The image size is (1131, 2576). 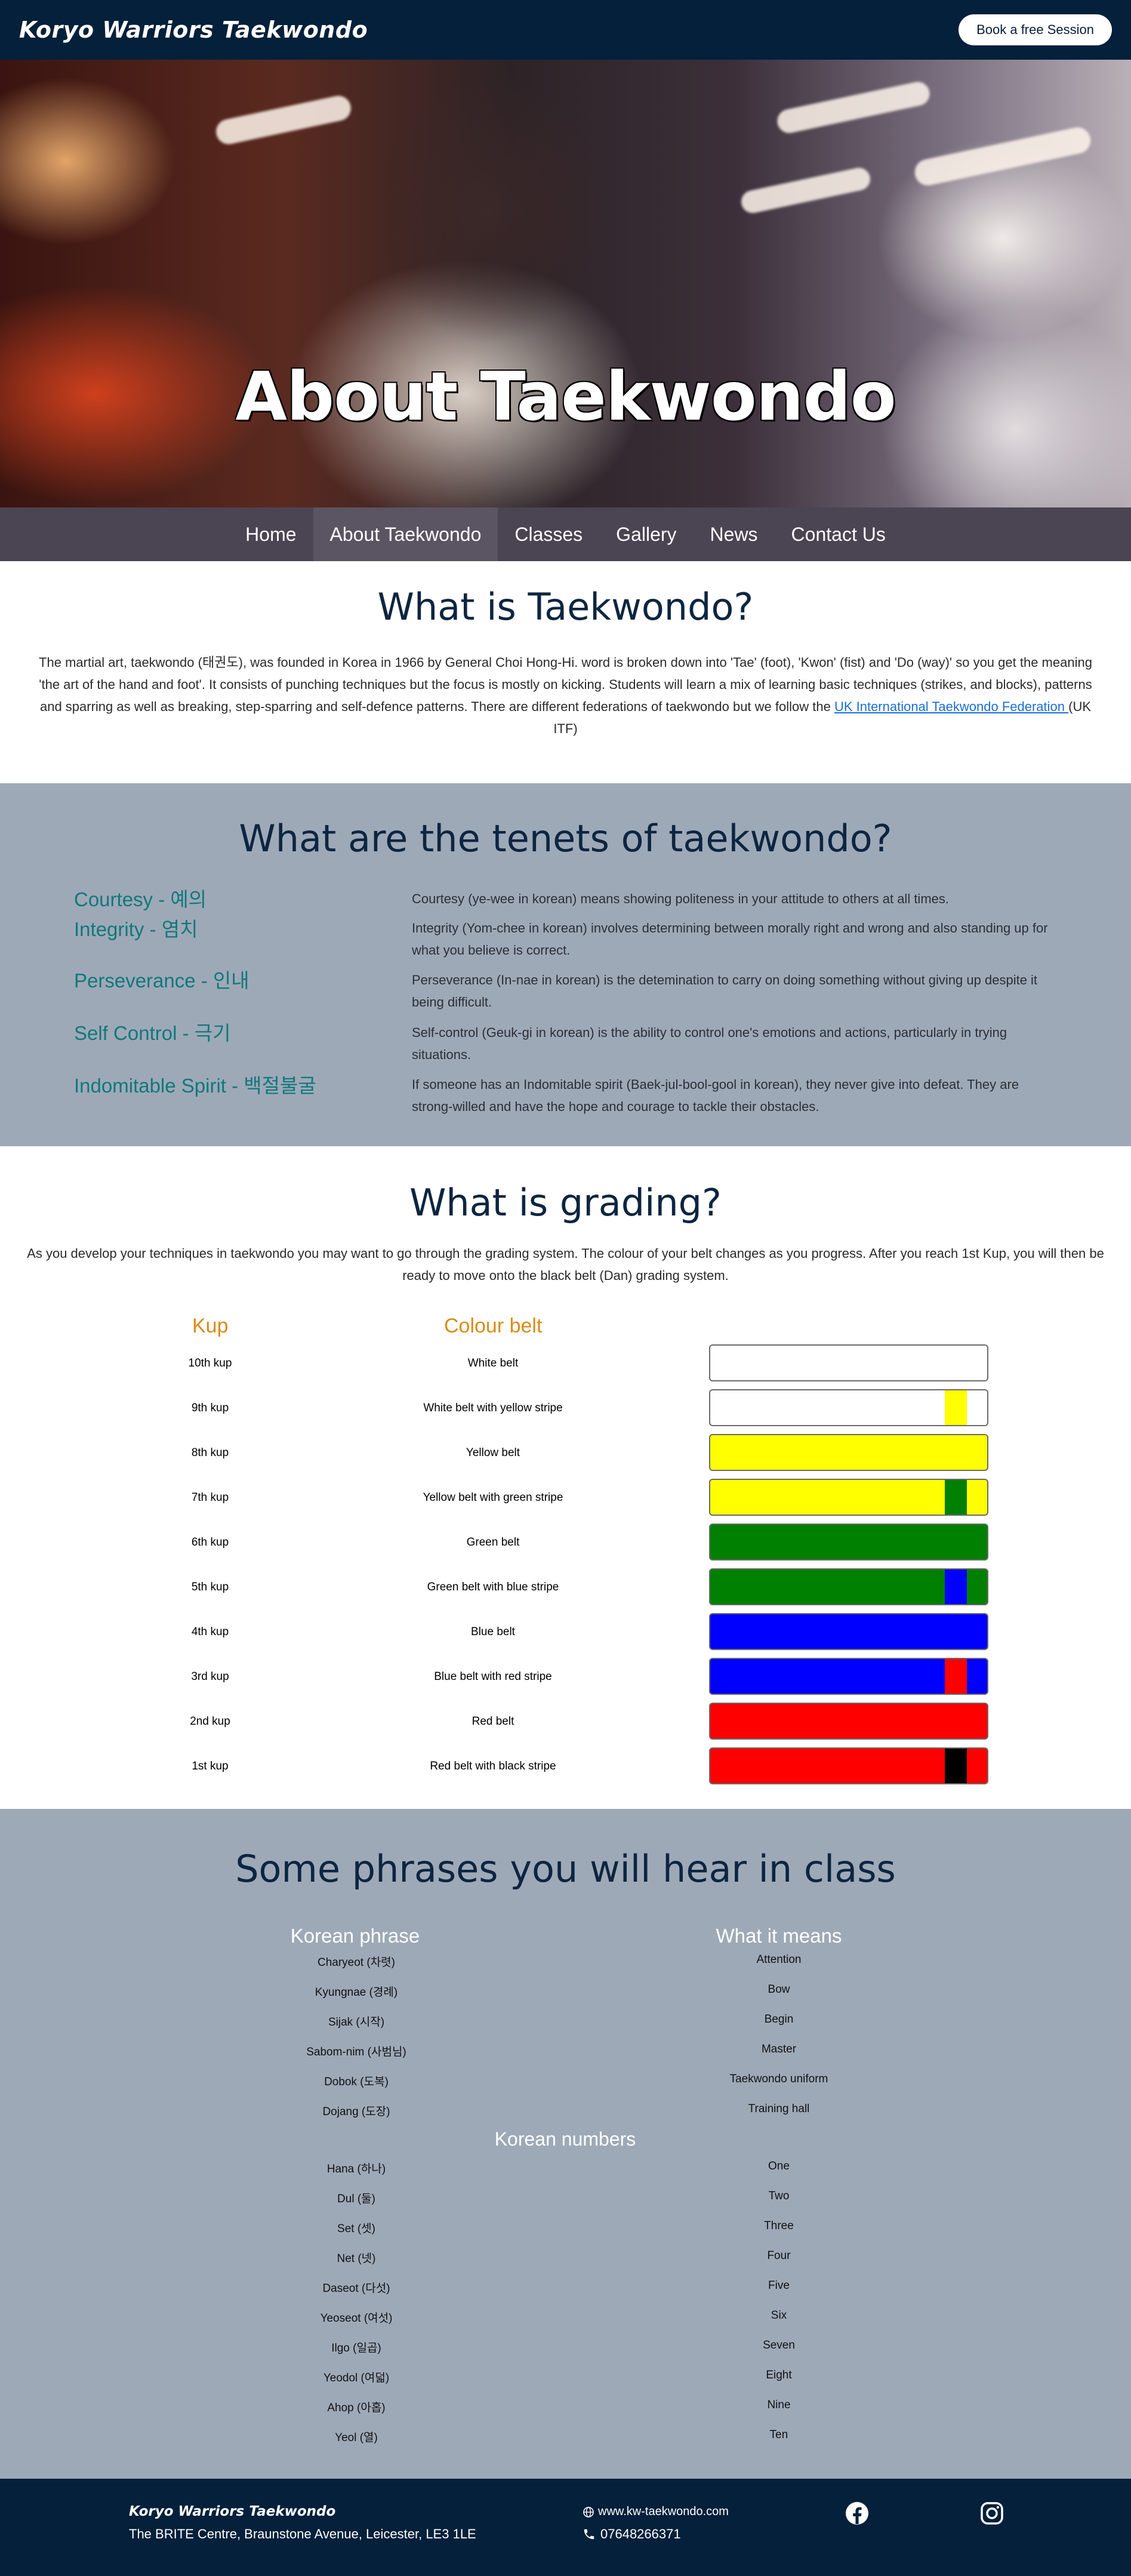 I want to click on instagram-icon, so click(x=992, y=2513).